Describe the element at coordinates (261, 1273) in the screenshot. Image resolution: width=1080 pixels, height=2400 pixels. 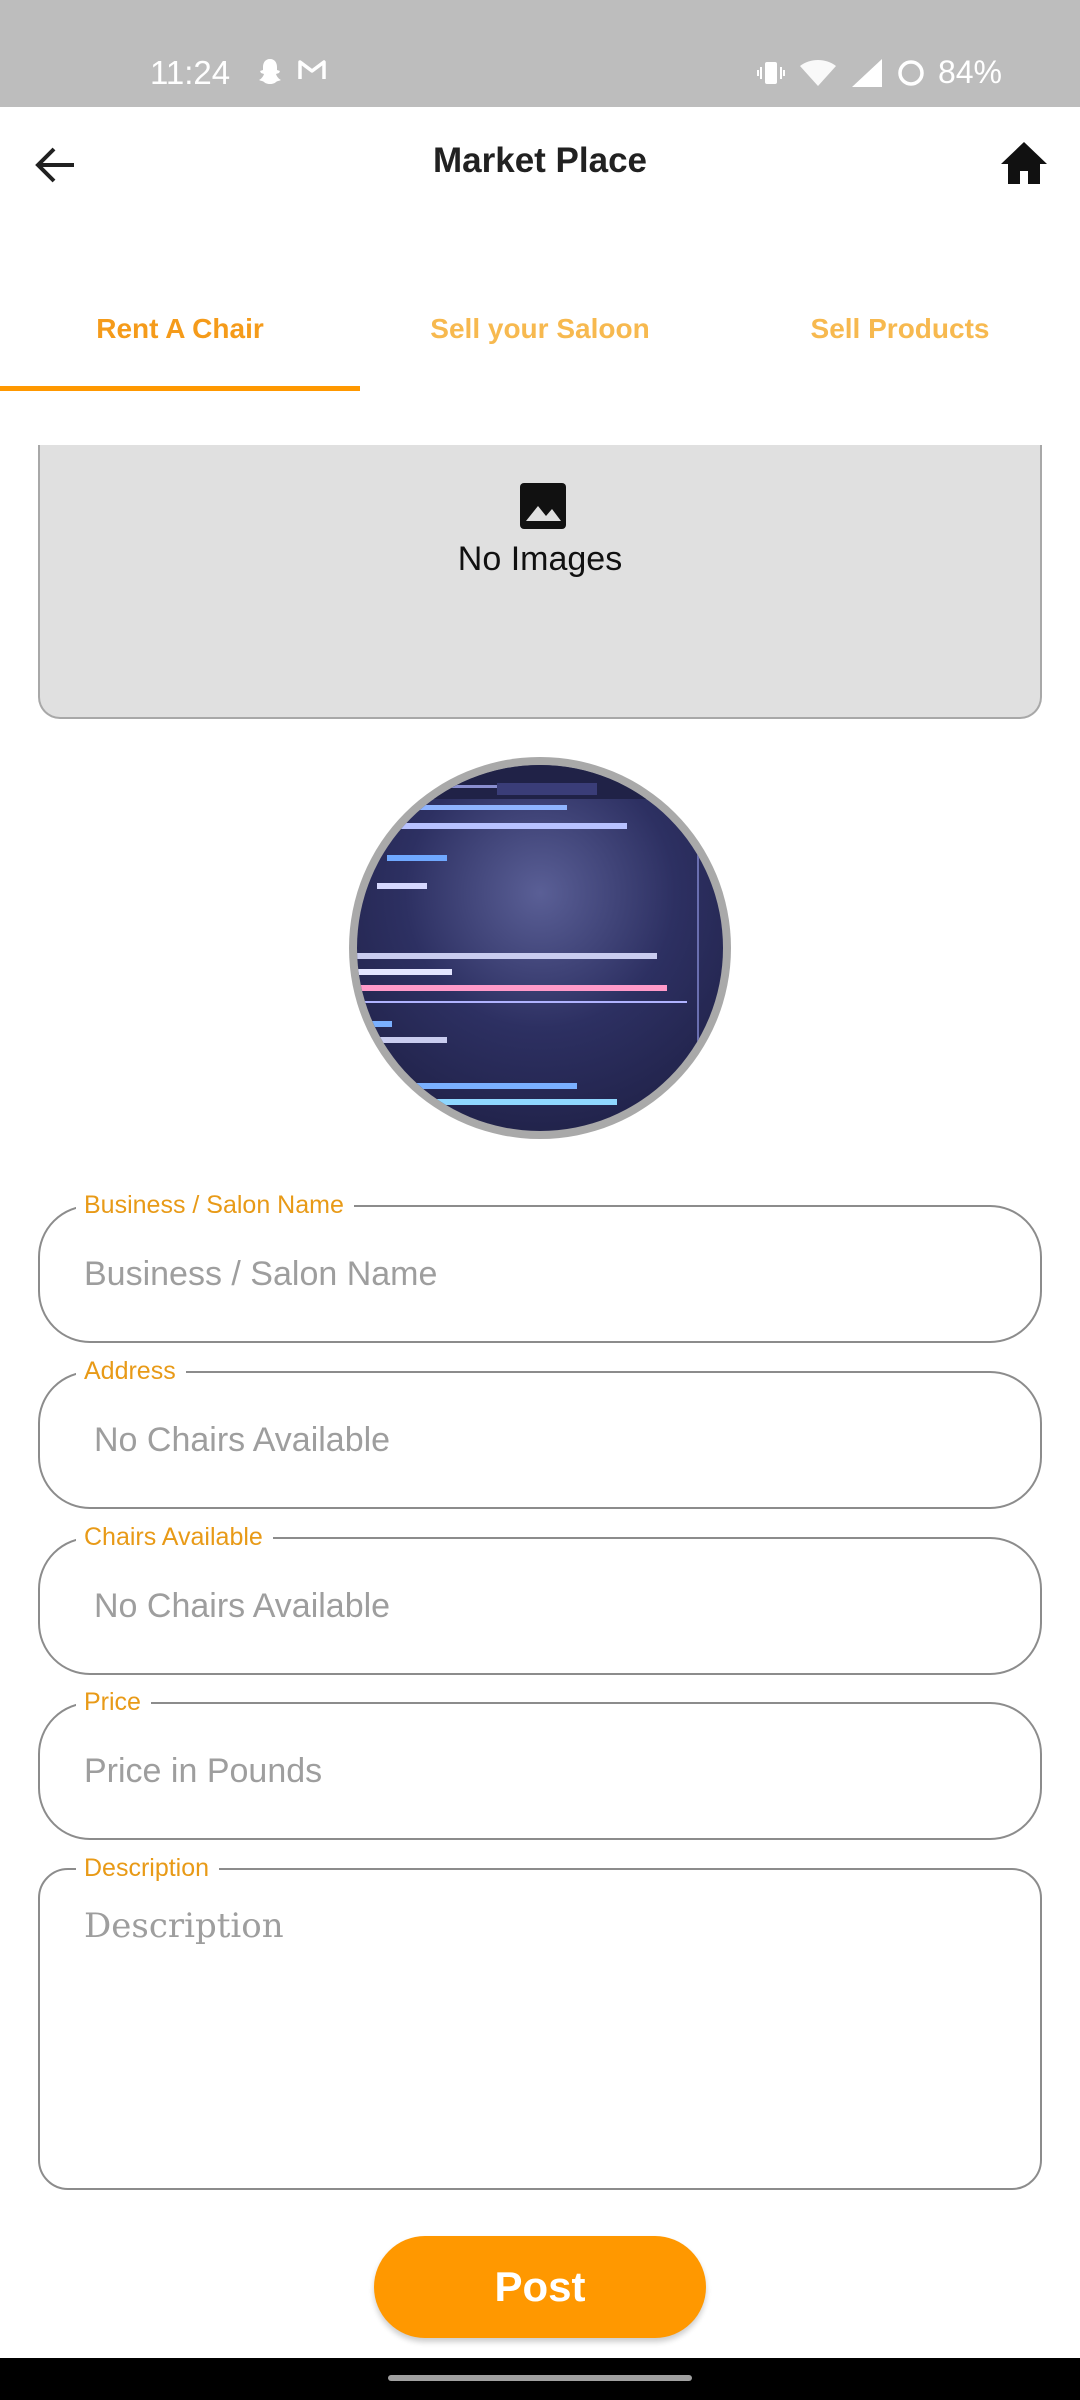
I see `business-name-placeholder: Business / Salon Name` at that location.